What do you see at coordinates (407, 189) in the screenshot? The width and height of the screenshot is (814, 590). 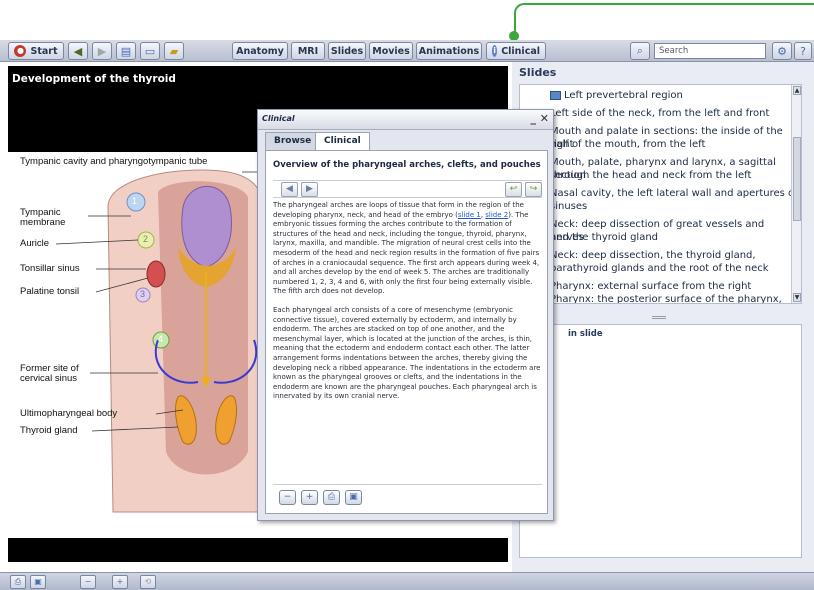 I see `article-nav: ◀ ▶ ↩ ↪` at bounding box center [407, 189].